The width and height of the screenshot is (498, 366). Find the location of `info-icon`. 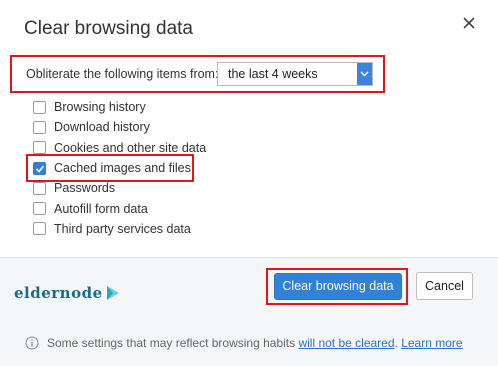

info-icon is located at coordinates (32, 343).